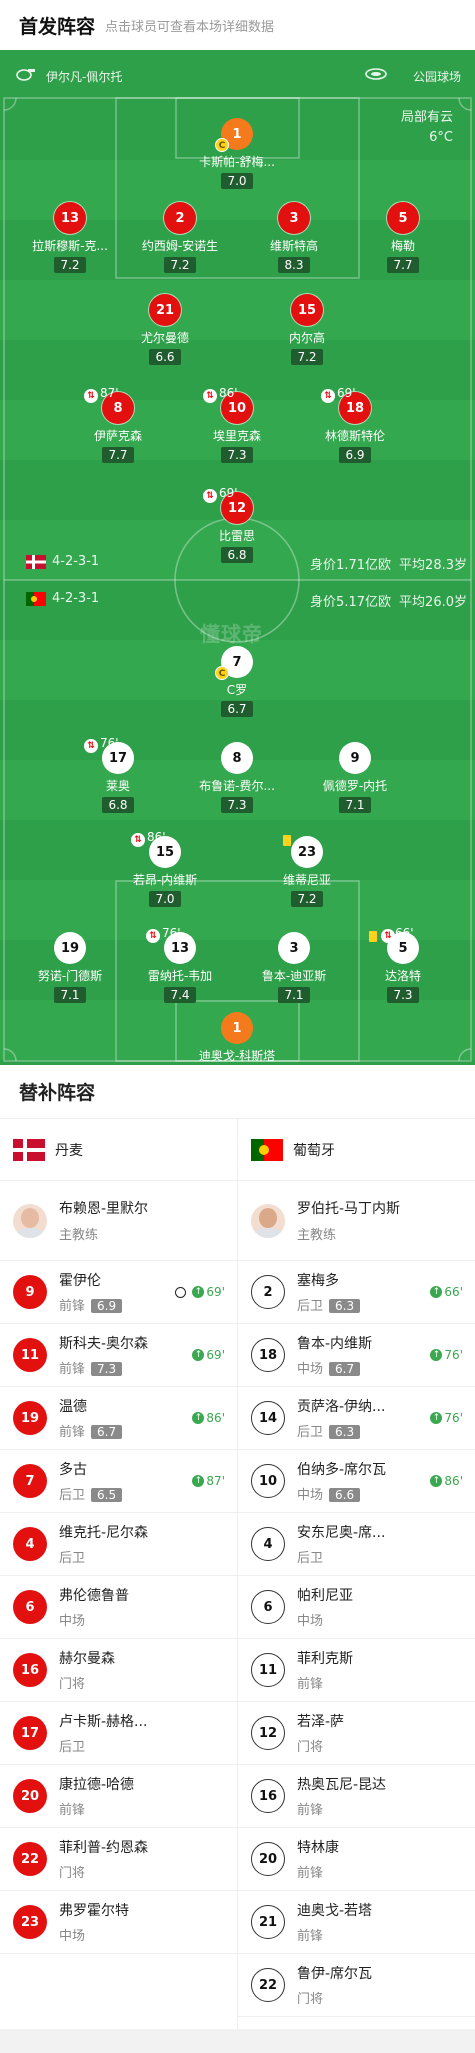  I want to click on player-info: 鲁伊-席尔瓦 门将, so click(334, 1985).